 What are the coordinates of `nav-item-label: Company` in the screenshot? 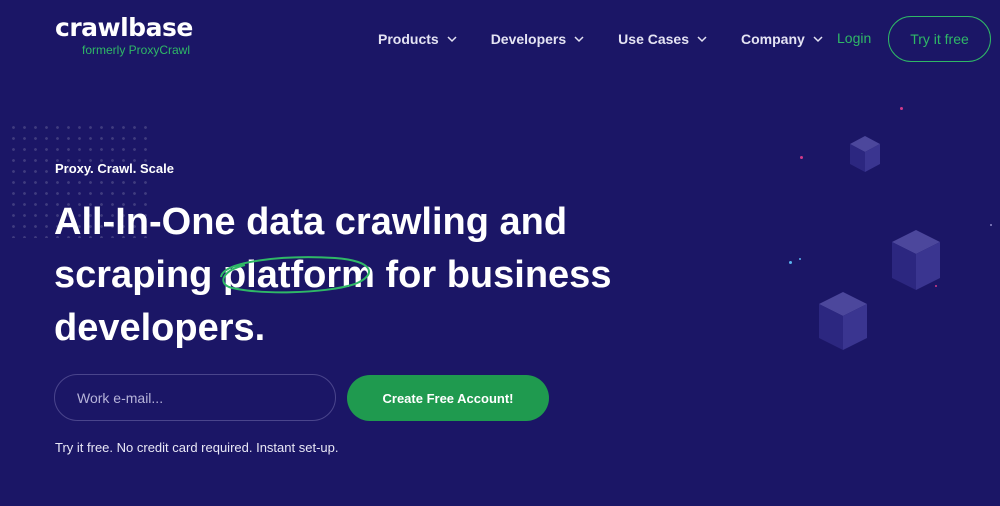 It's located at (773, 39).